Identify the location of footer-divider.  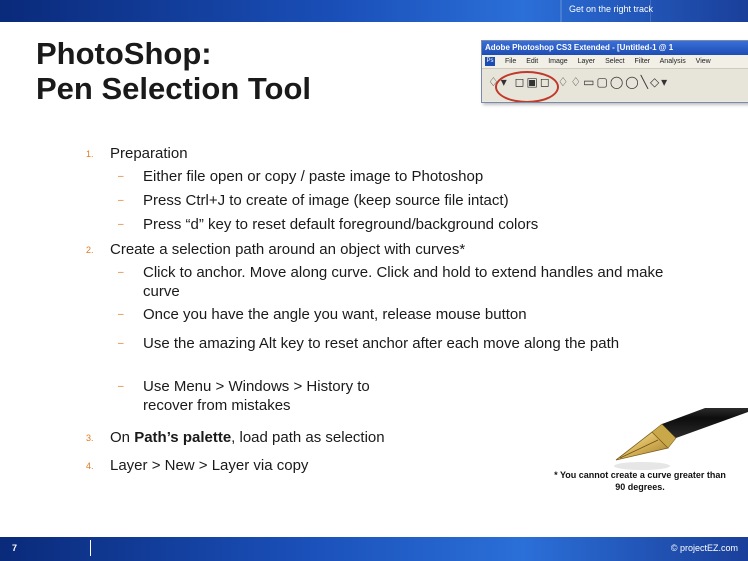
(90, 548).